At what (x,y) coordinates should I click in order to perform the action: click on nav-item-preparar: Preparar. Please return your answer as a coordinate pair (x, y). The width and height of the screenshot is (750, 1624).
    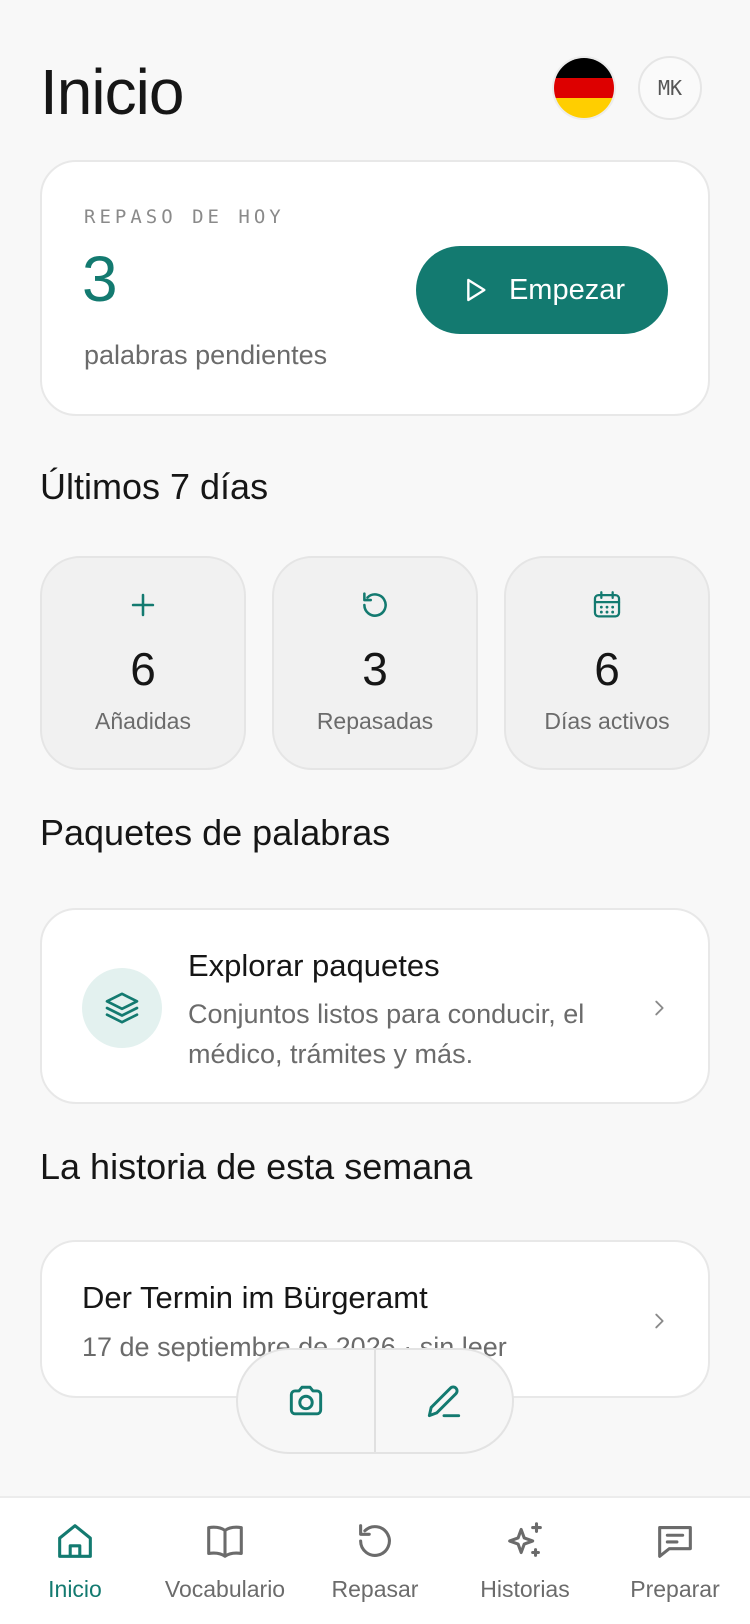
    Looking at the image, I should click on (675, 1561).